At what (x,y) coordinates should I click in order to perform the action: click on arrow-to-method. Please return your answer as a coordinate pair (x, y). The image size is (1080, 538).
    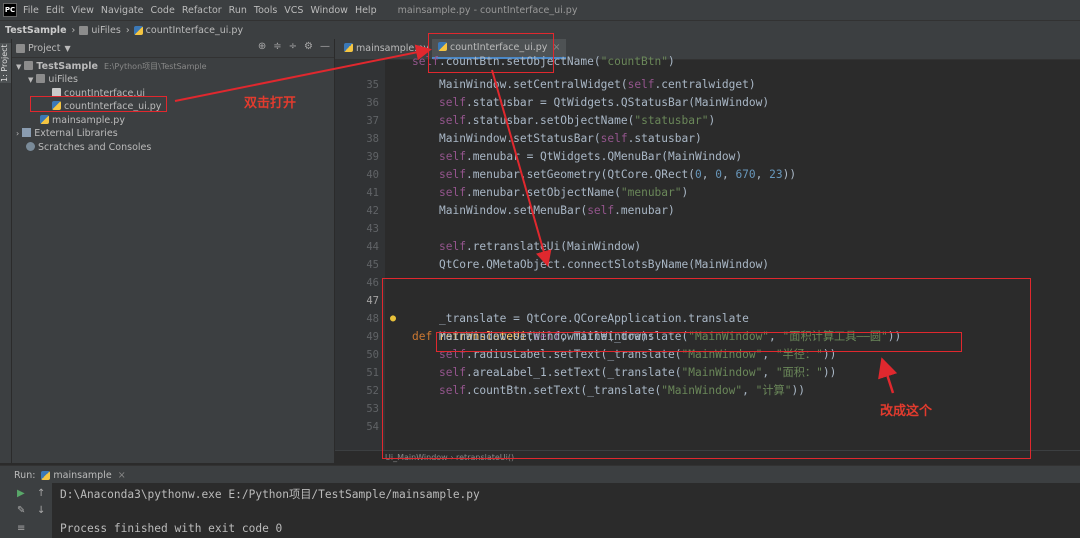
    Looking at the image, I should click on (521, 168).